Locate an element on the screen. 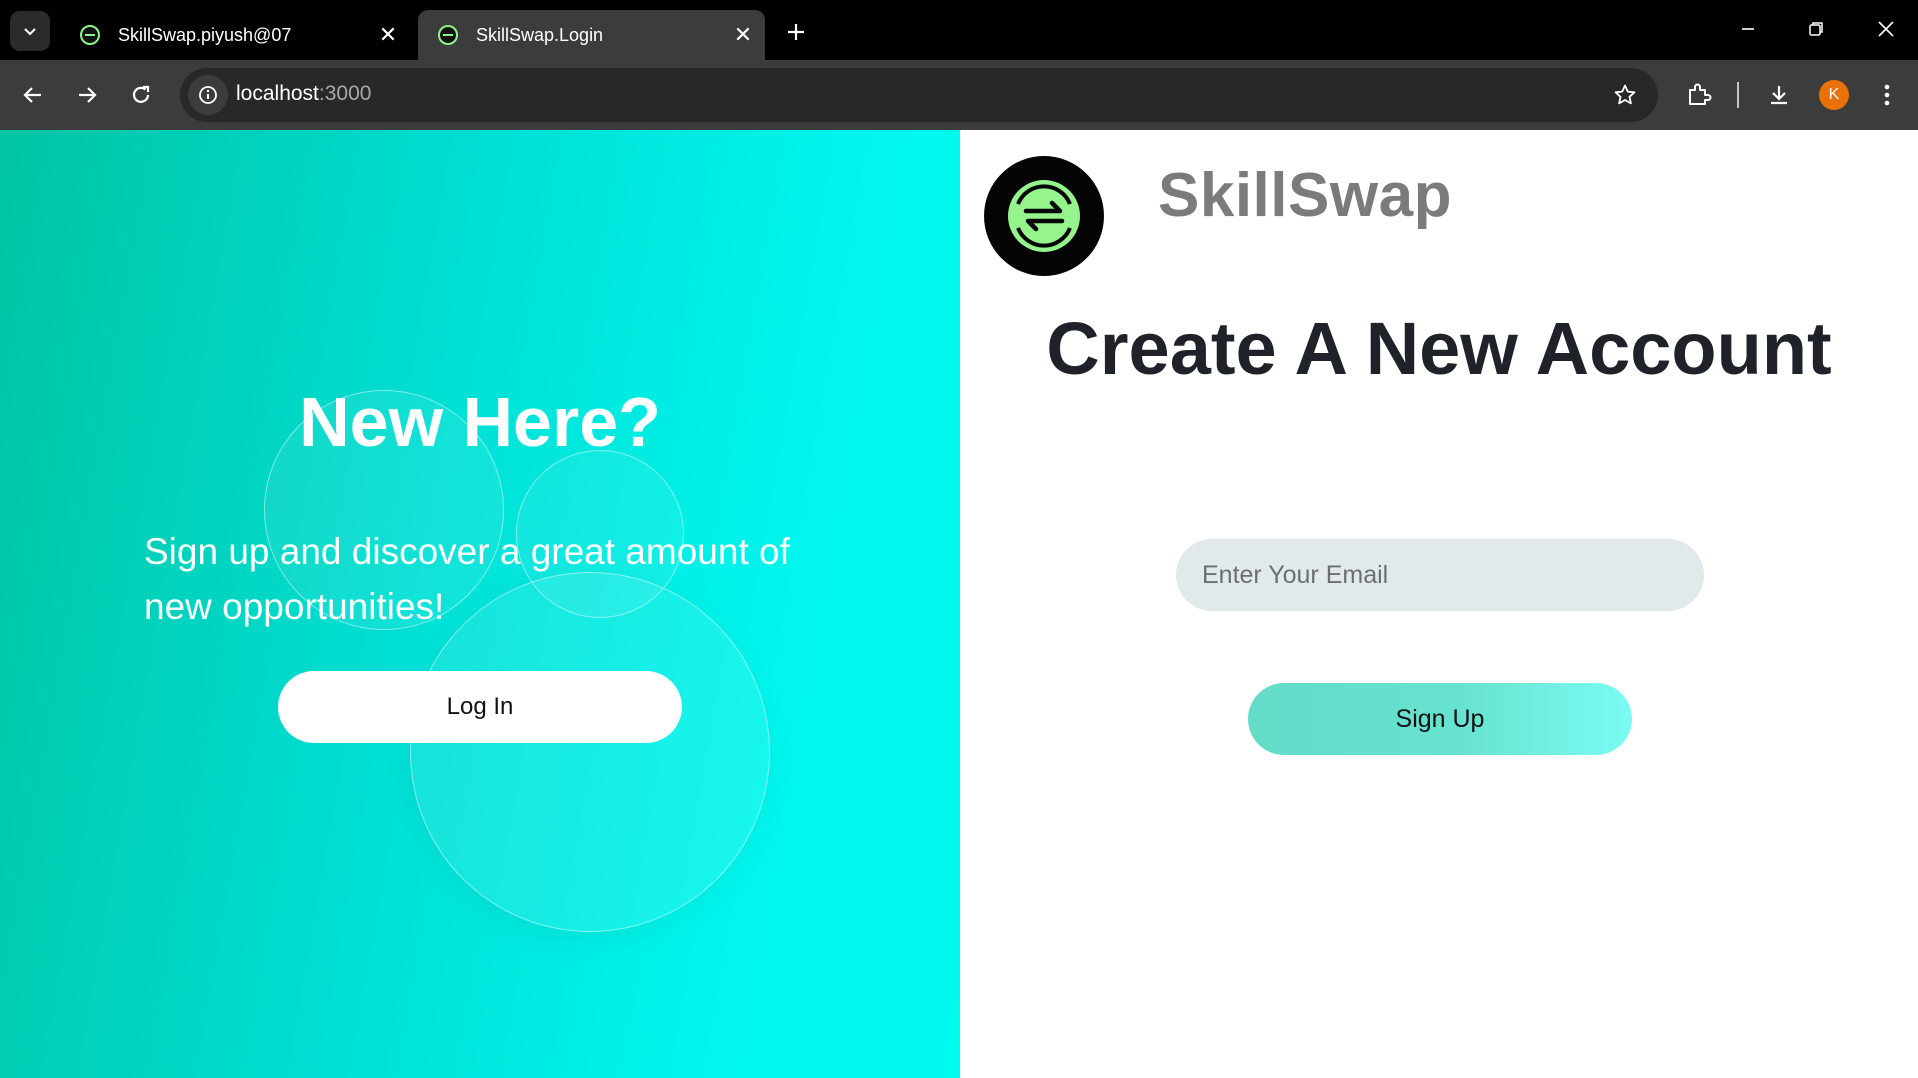 This screenshot has width=1918, height=1078. close-window-button is located at coordinates (1886, 29).